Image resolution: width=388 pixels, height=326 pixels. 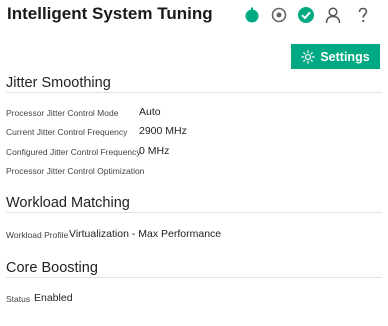 What do you see at coordinates (110, 13) in the screenshot?
I see `page-title: Intelligent System Tuning` at bounding box center [110, 13].